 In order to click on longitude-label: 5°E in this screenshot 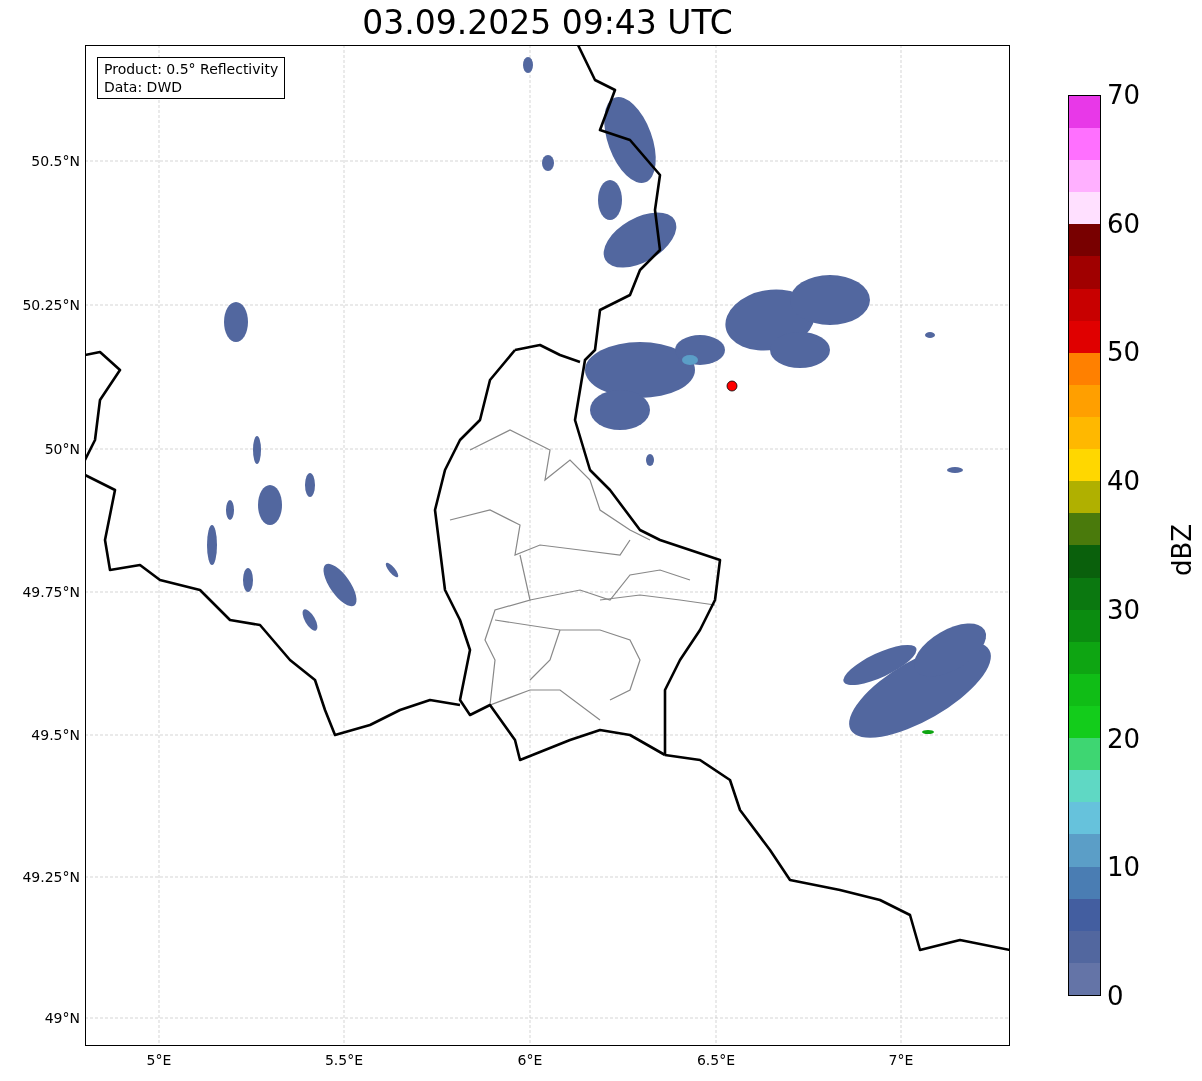, I will do `click(159, 1060)`.